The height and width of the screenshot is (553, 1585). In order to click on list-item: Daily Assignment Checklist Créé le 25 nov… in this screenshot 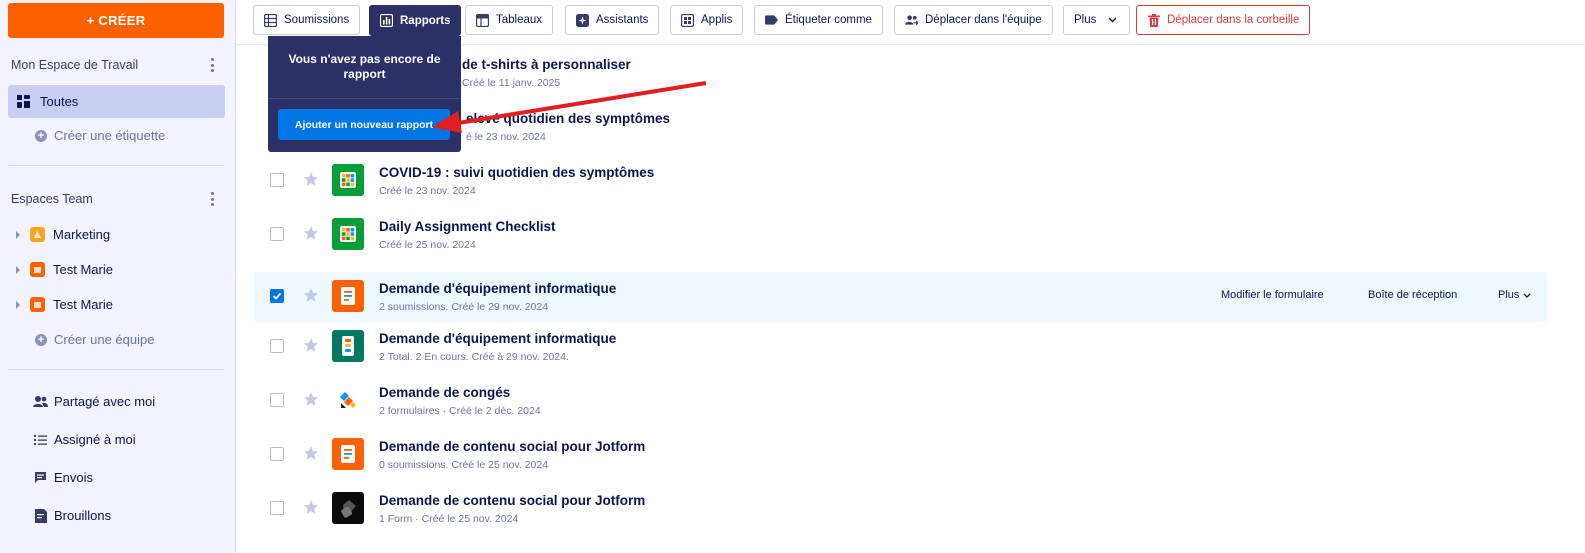, I will do `click(900, 235)`.